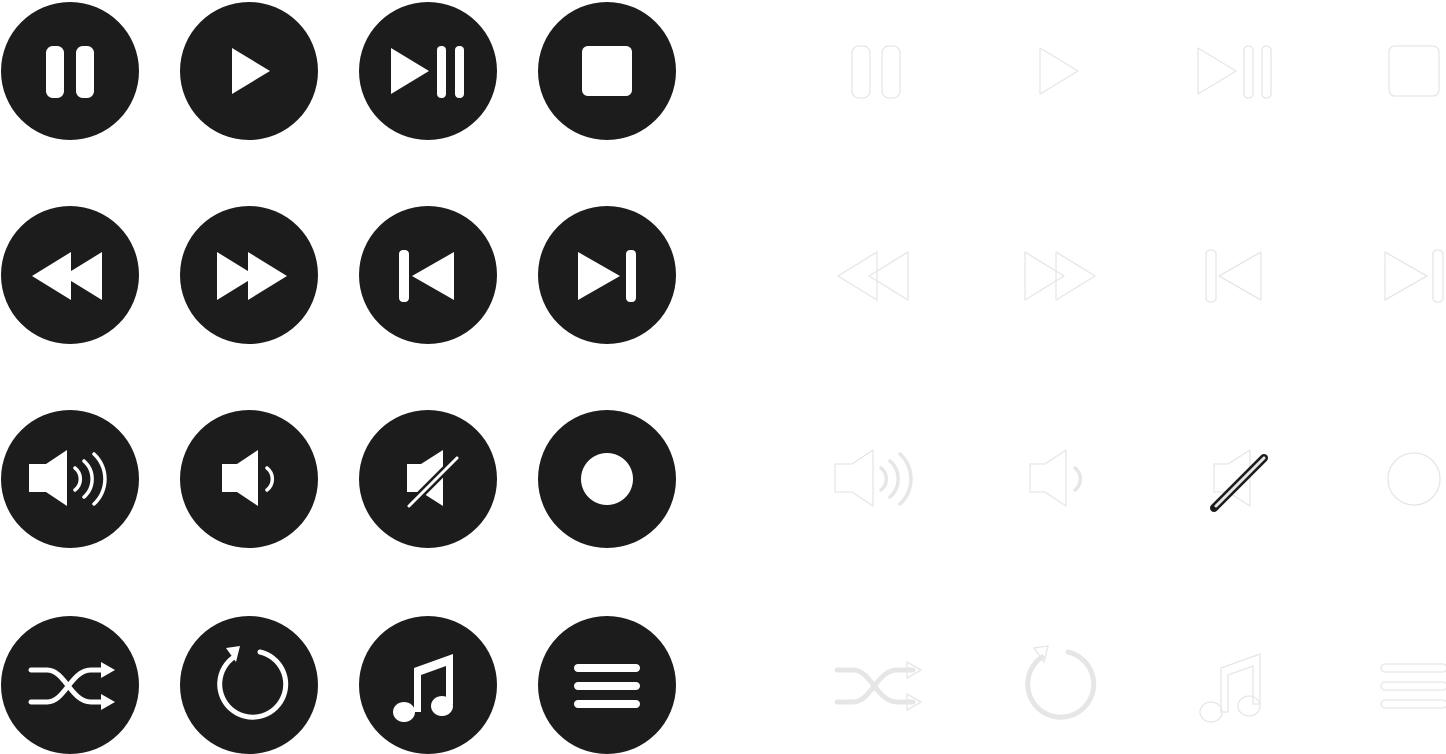  I want to click on outline-play-pause-icon, so click(1235, 71).